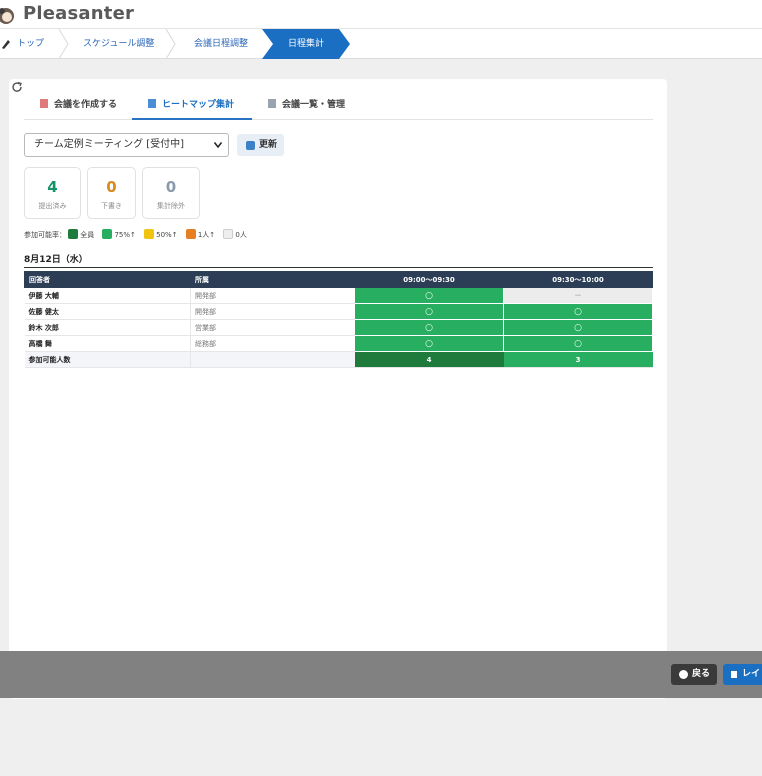  I want to click on update-button-label: 更新, so click(268, 145).